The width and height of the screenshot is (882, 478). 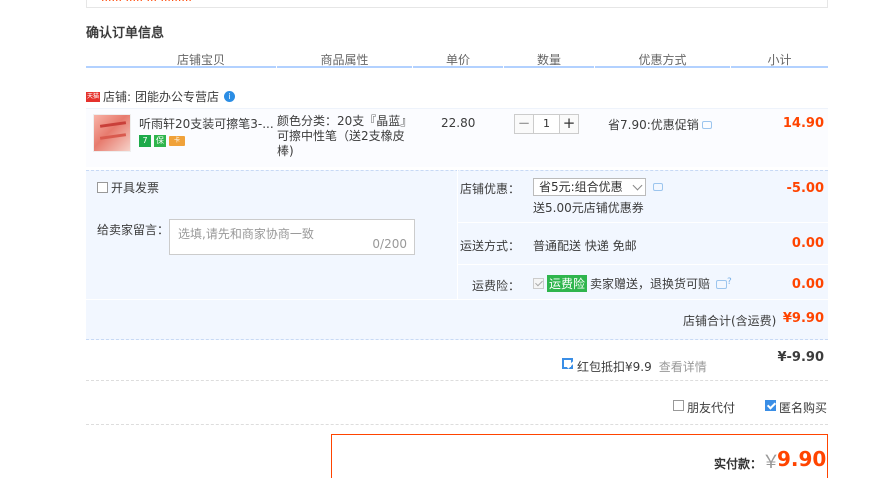 I want to click on shop-discount-label: 店铺优惠：, so click(x=490, y=189).